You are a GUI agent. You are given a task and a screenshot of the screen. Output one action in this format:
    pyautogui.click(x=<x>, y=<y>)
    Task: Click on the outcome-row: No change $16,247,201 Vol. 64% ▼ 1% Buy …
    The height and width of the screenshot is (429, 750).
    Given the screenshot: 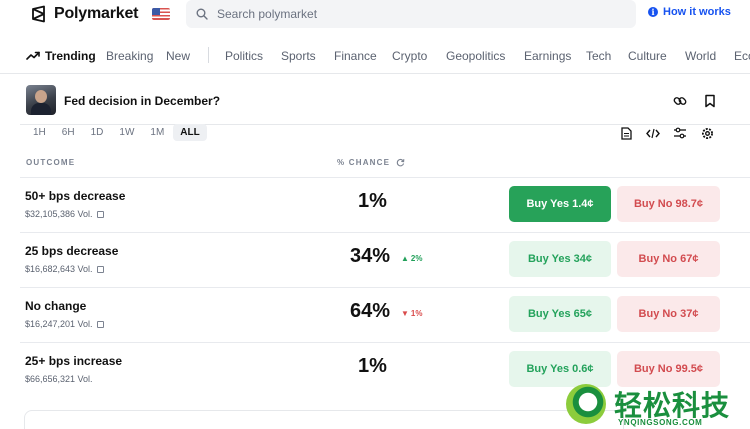 What is the action you would take?
    pyautogui.click(x=385, y=314)
    